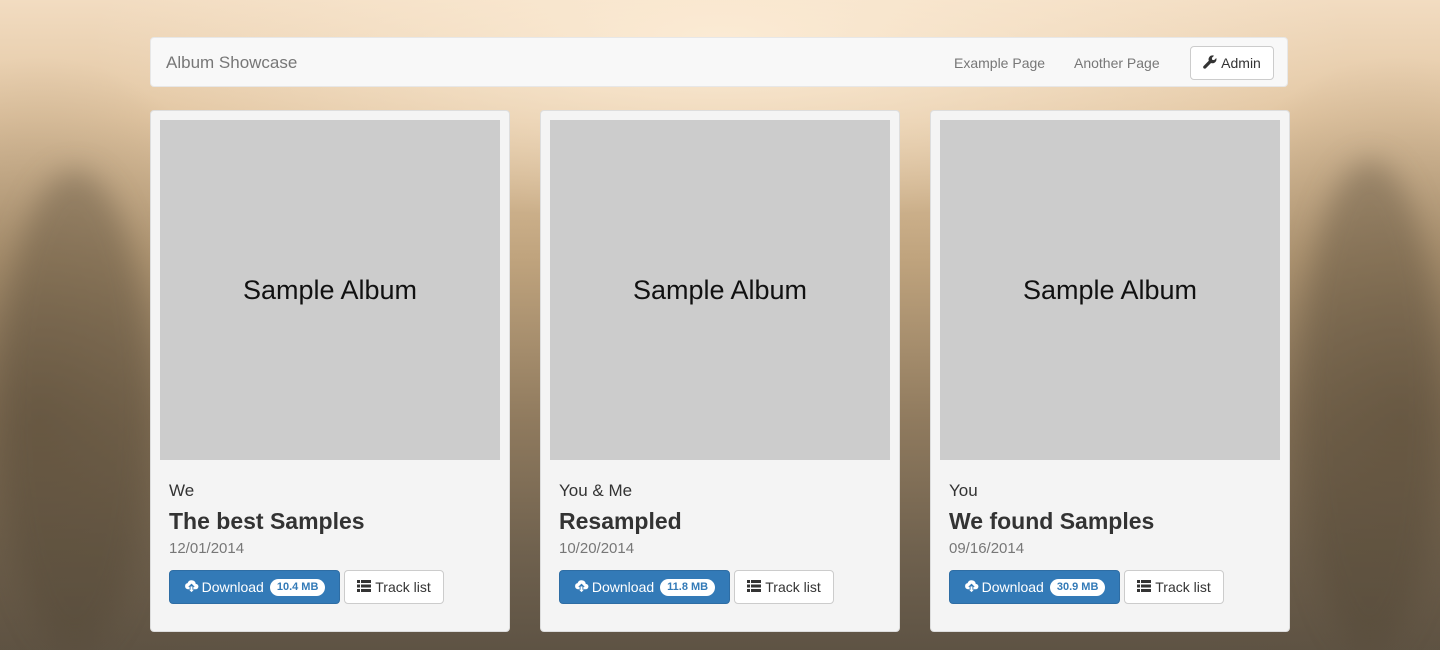 The image size is (1440, 650). I want to click on download-button: Download 10.4 MB, so click(254, 587).